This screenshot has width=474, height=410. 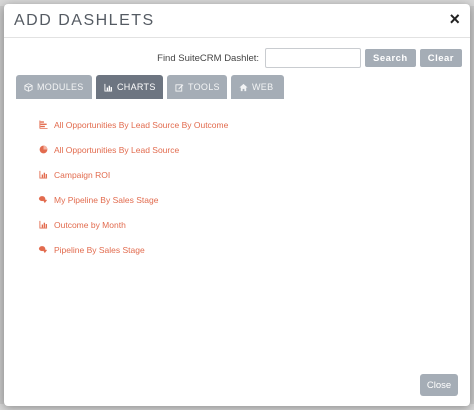 What do you see at coordinates (43, 125) in the screenshot?
I see `horizontal-bar-chart-icon` at bounding box center [43, 125].